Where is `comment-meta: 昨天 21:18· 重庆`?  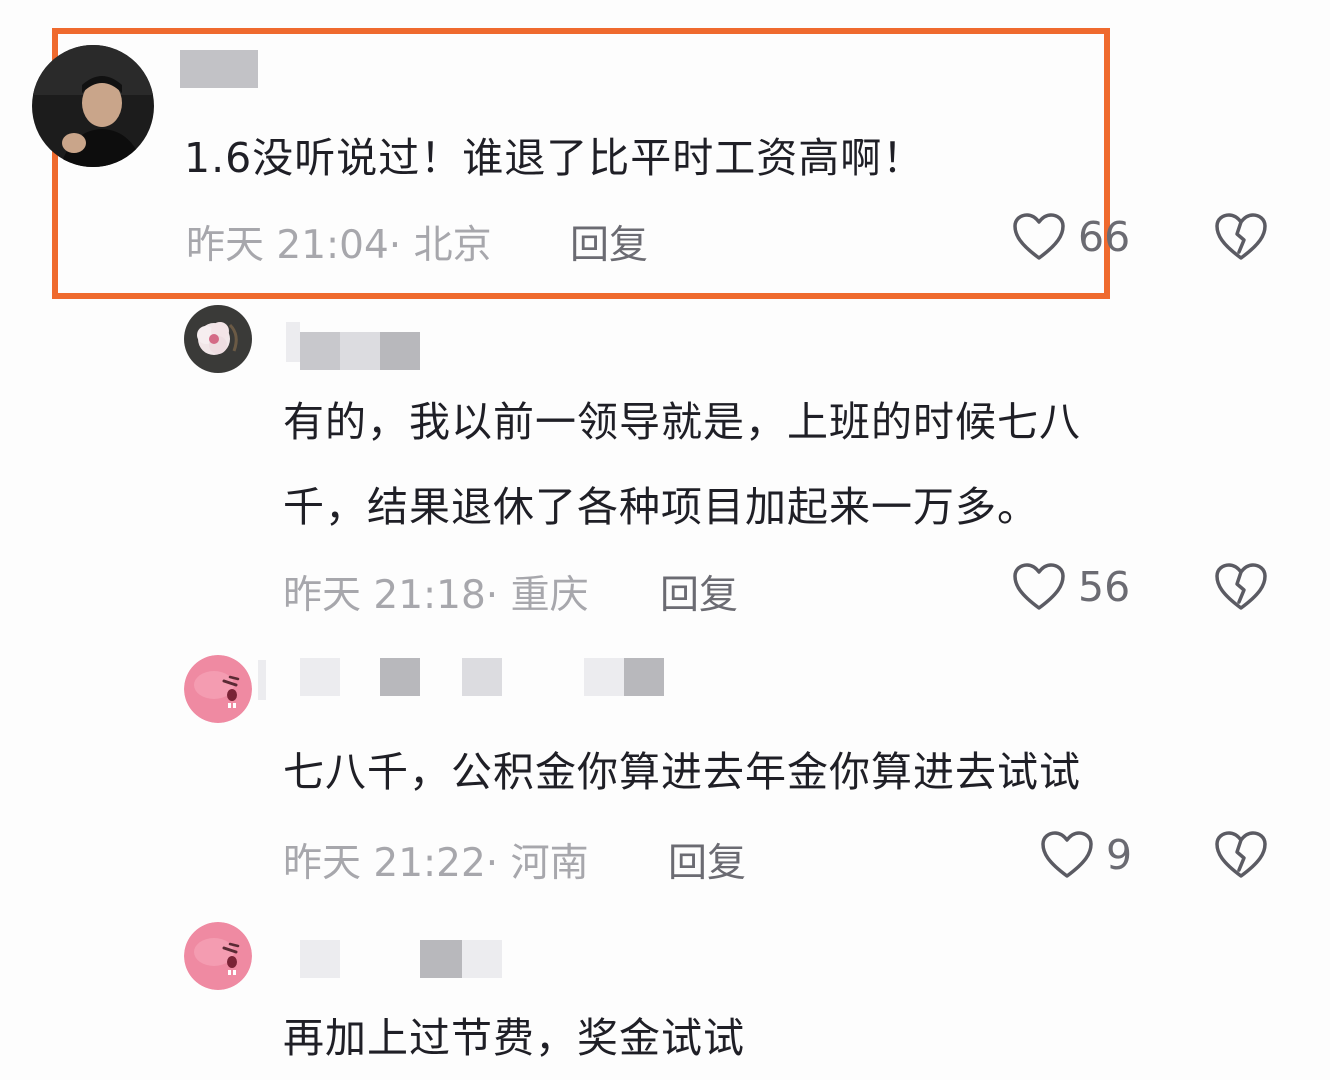 comment-meta: 昨天 21:18· 重庆 is located at coordinates (436, 592).